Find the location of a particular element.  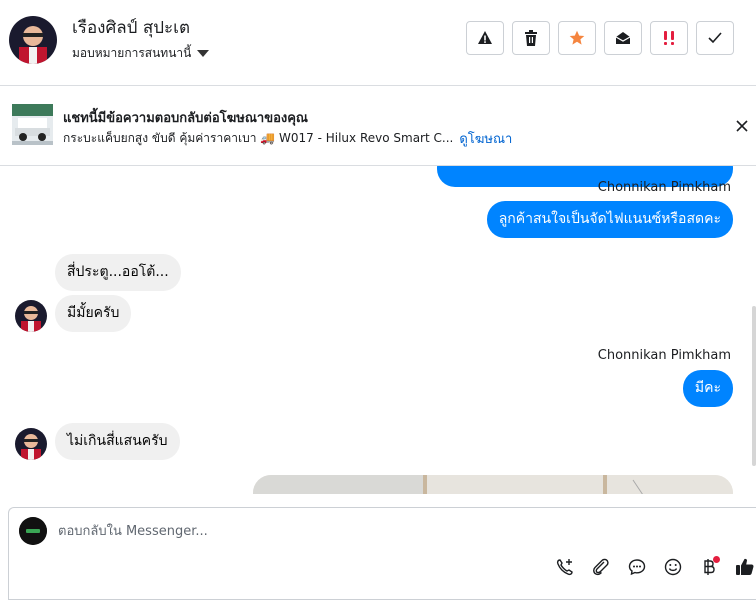

add-contact-icon is located at coordinates (564, 567).